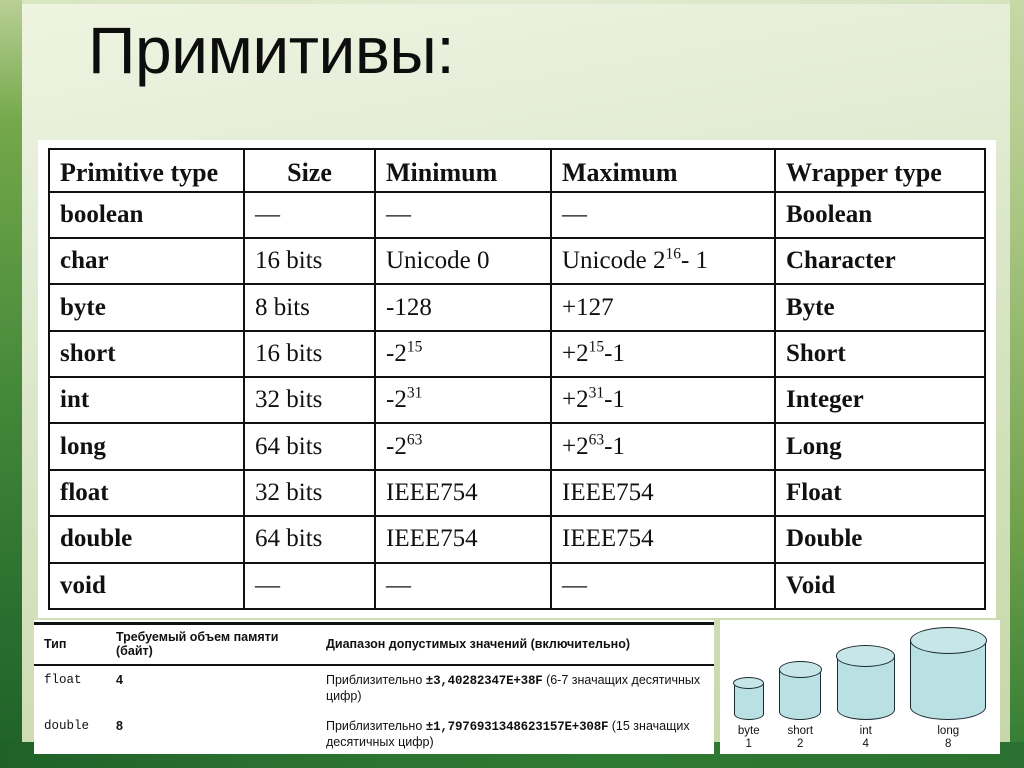 This screenshot has height=768, width=1024. Describe the element at coordinates (800, 730) in the screenshot. I see `size-diagram-label: short` at that location.